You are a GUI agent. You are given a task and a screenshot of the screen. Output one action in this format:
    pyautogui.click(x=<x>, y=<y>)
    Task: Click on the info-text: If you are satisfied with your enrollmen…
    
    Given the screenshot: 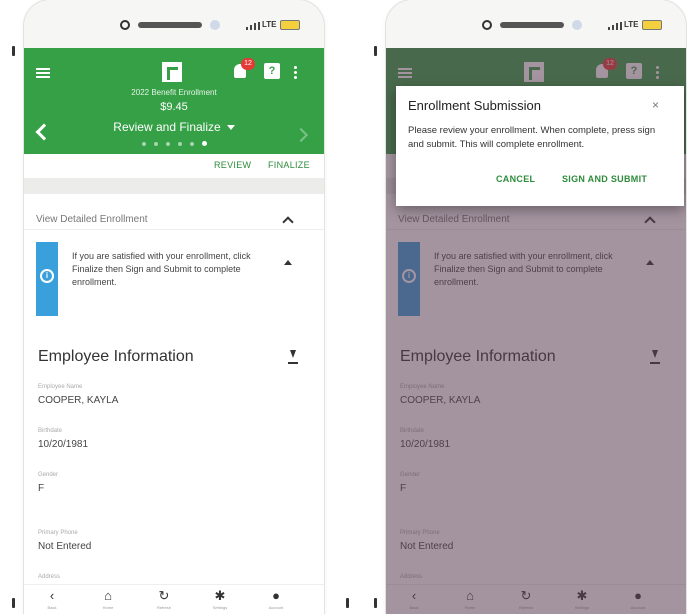 What is the action you would take?
    pyautogui.click(x=161, y=269)
    